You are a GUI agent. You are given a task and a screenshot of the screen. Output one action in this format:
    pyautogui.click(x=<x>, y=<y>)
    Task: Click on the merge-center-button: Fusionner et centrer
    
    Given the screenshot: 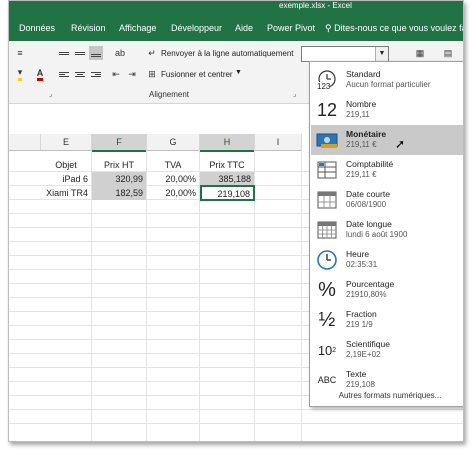 What is the action you would take?
    pyautogui.click(x=197, y=74)
    